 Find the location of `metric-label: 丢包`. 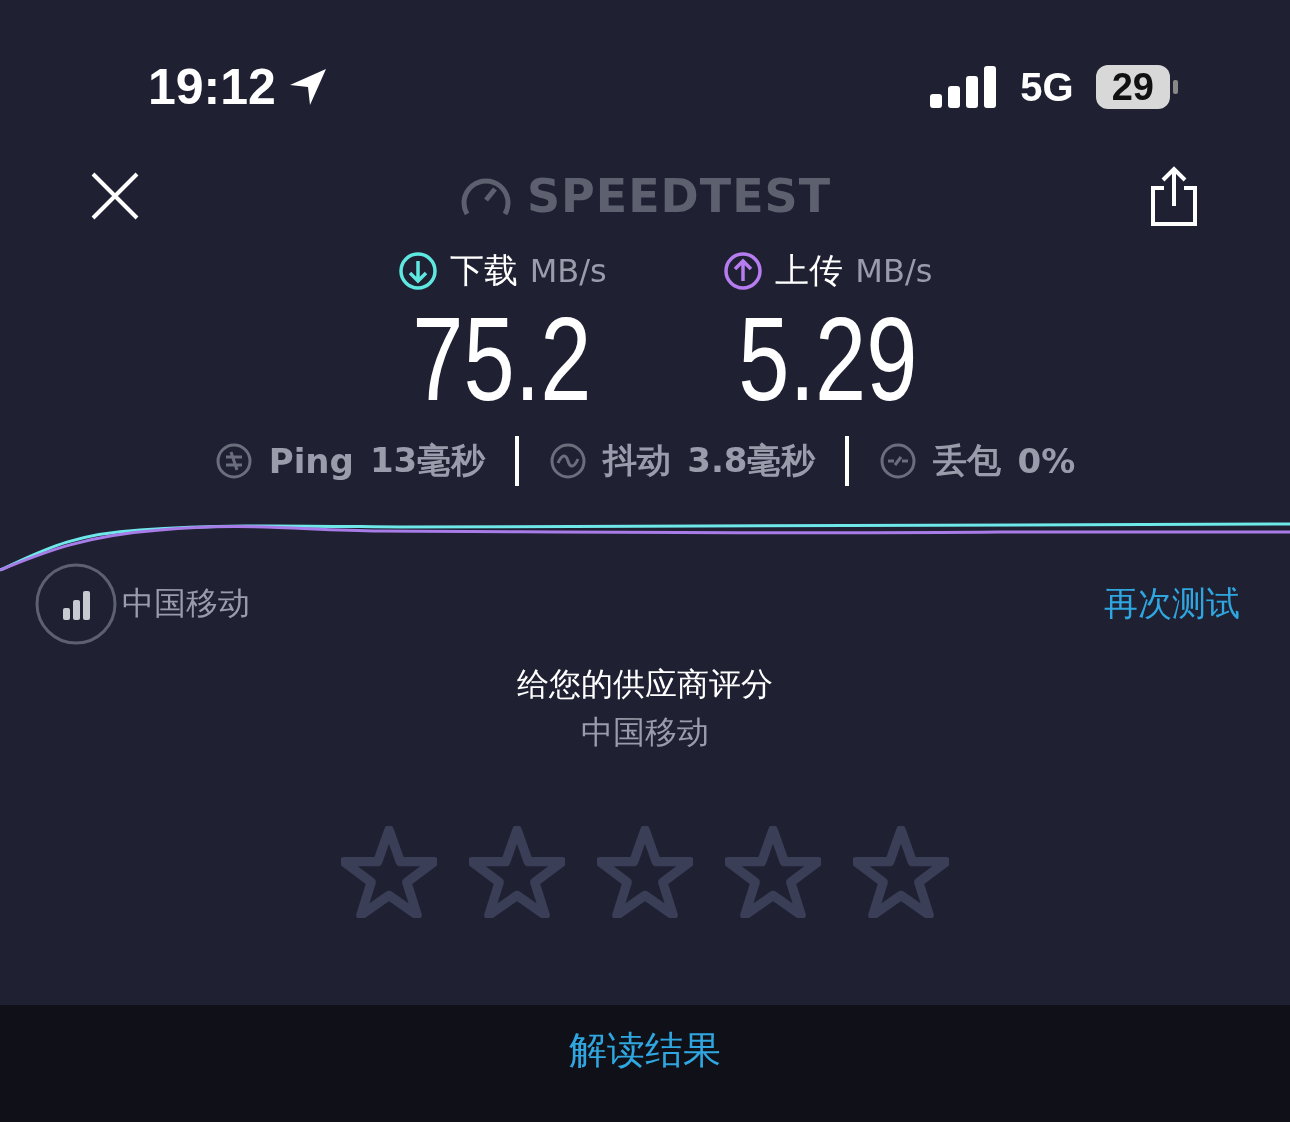

metric-label: 丢包 is located at coordinates (967, 460).